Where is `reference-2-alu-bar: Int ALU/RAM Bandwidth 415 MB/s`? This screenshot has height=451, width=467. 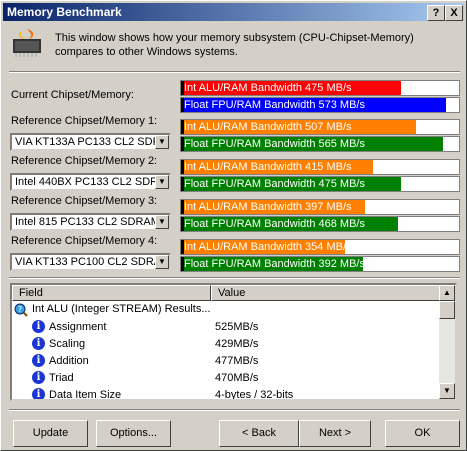
reference-2-alu-bar: Int ALU/RAM Bandwidth 415 MB/s is located at coordinates (320, 167).